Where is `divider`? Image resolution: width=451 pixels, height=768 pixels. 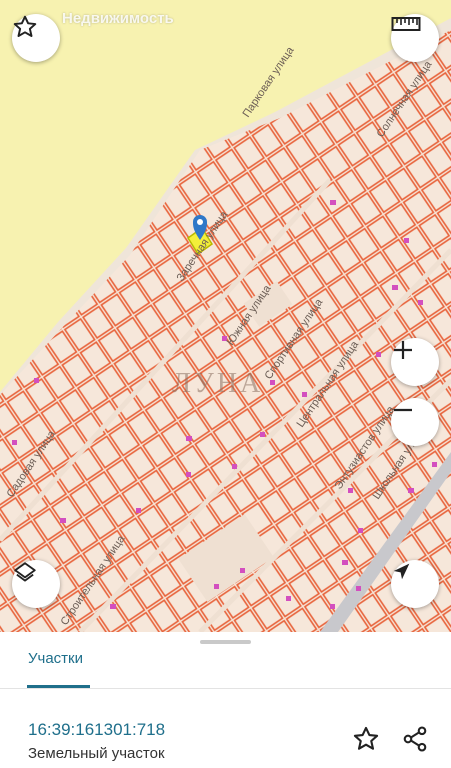 divider is located at coordinates (225, 688).